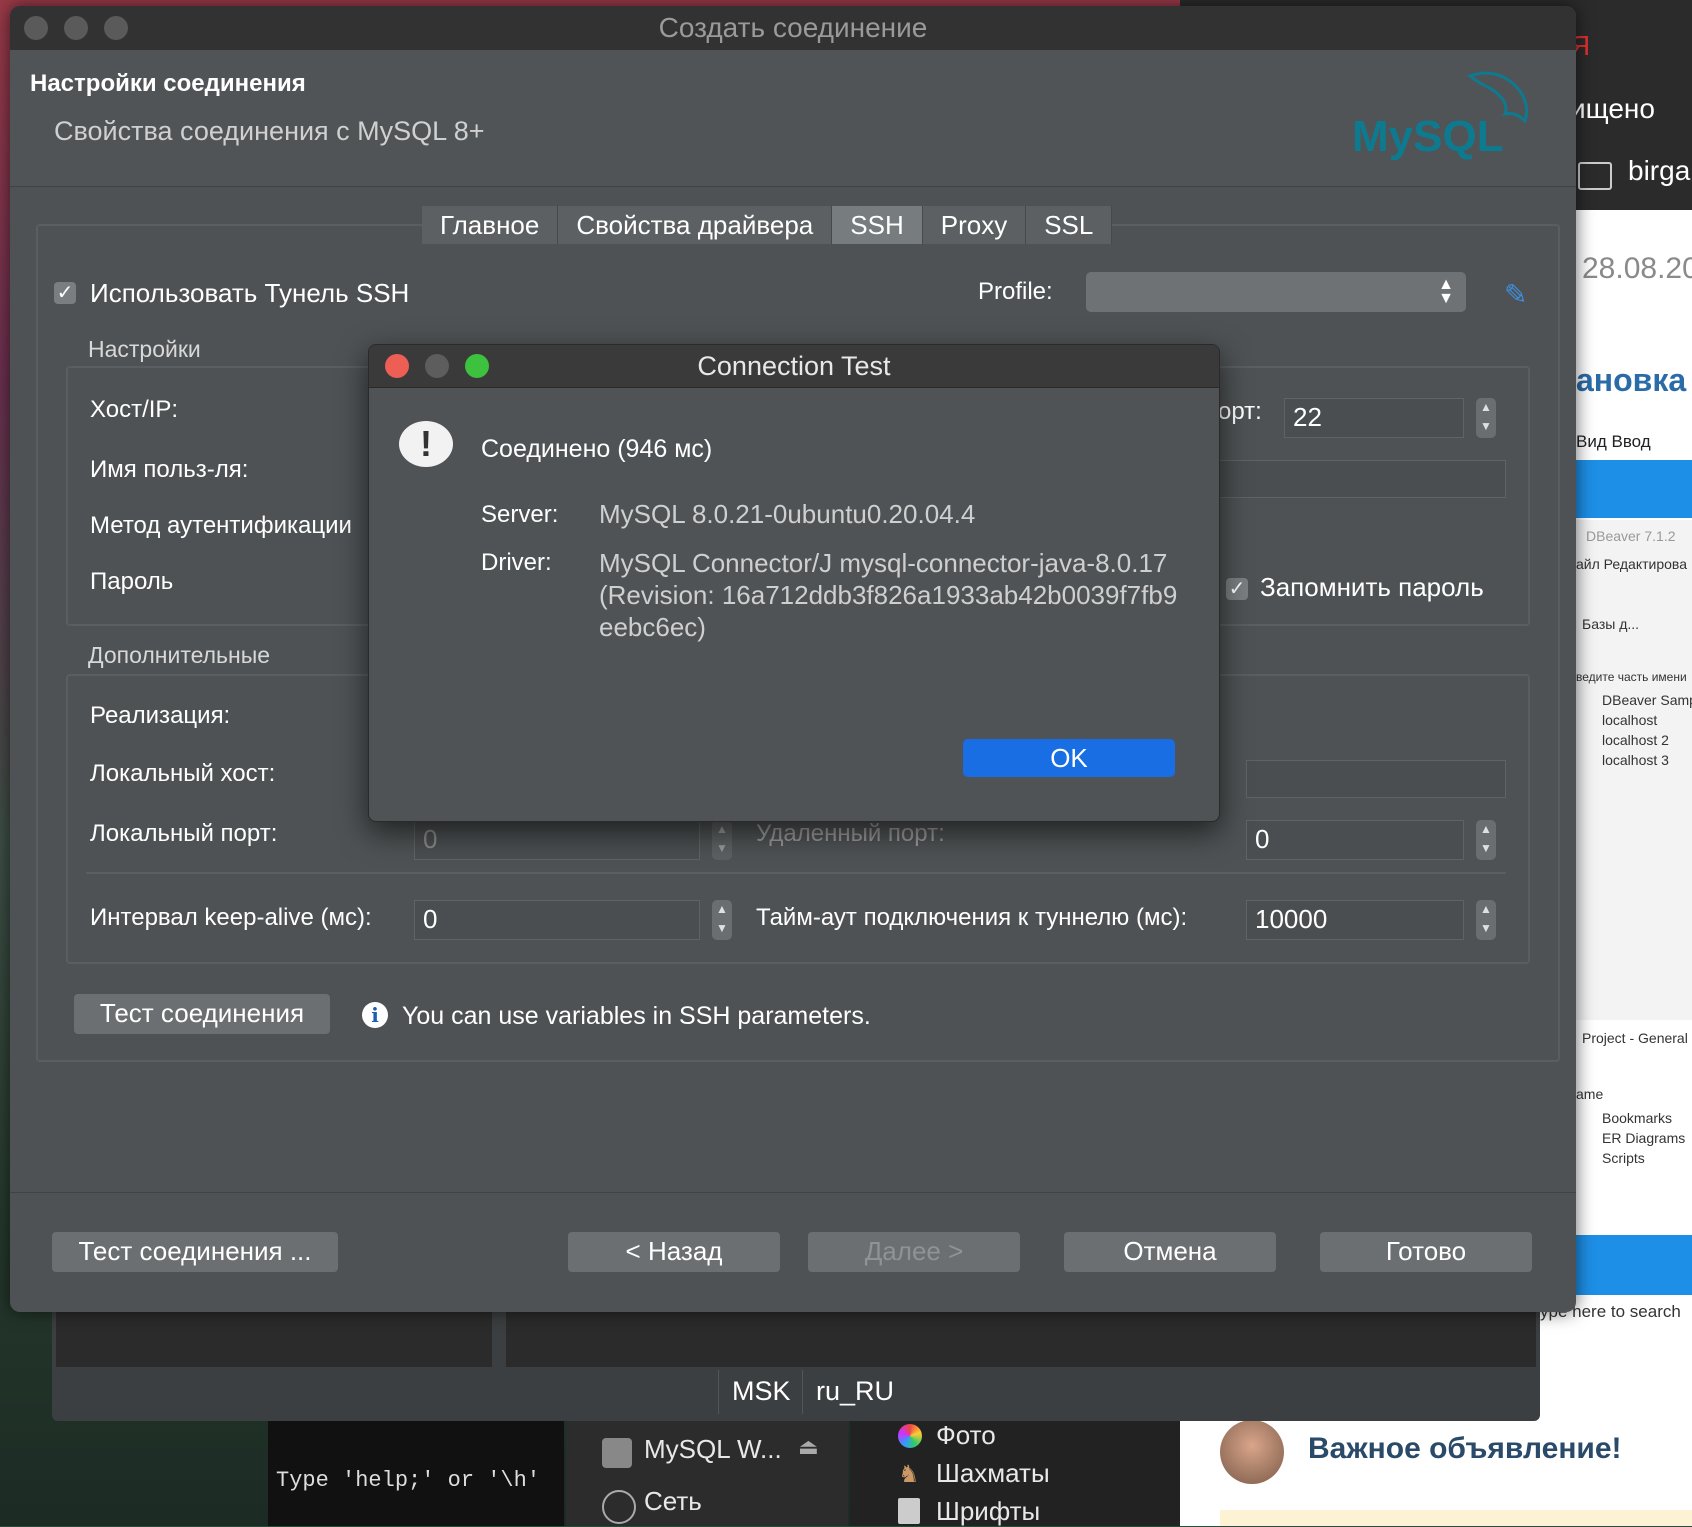 The width and height of the screenshot is (1692, 1527). I want to click on mysql-logo-text: MySQL, so click(1428, 136).